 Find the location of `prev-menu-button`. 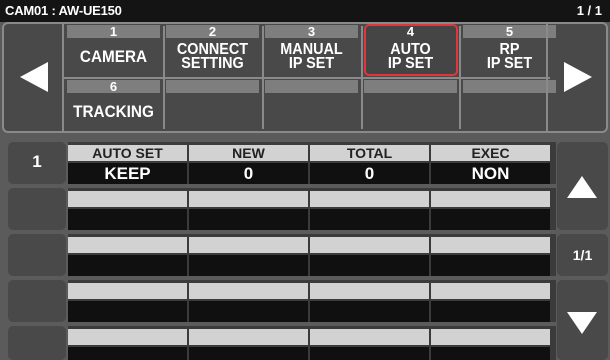

prev-menu-button is located at coordinates (34, 77).